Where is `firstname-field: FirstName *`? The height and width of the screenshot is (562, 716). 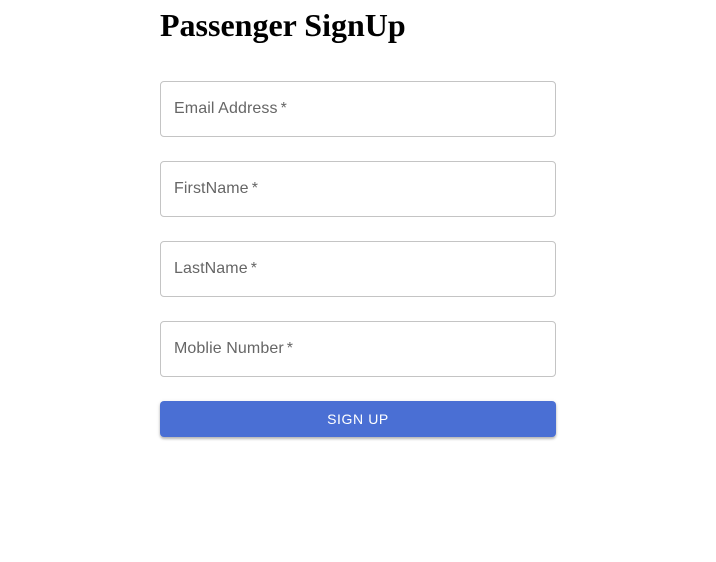
firstname-field: FirstName * is located at coordinates (358, 189).